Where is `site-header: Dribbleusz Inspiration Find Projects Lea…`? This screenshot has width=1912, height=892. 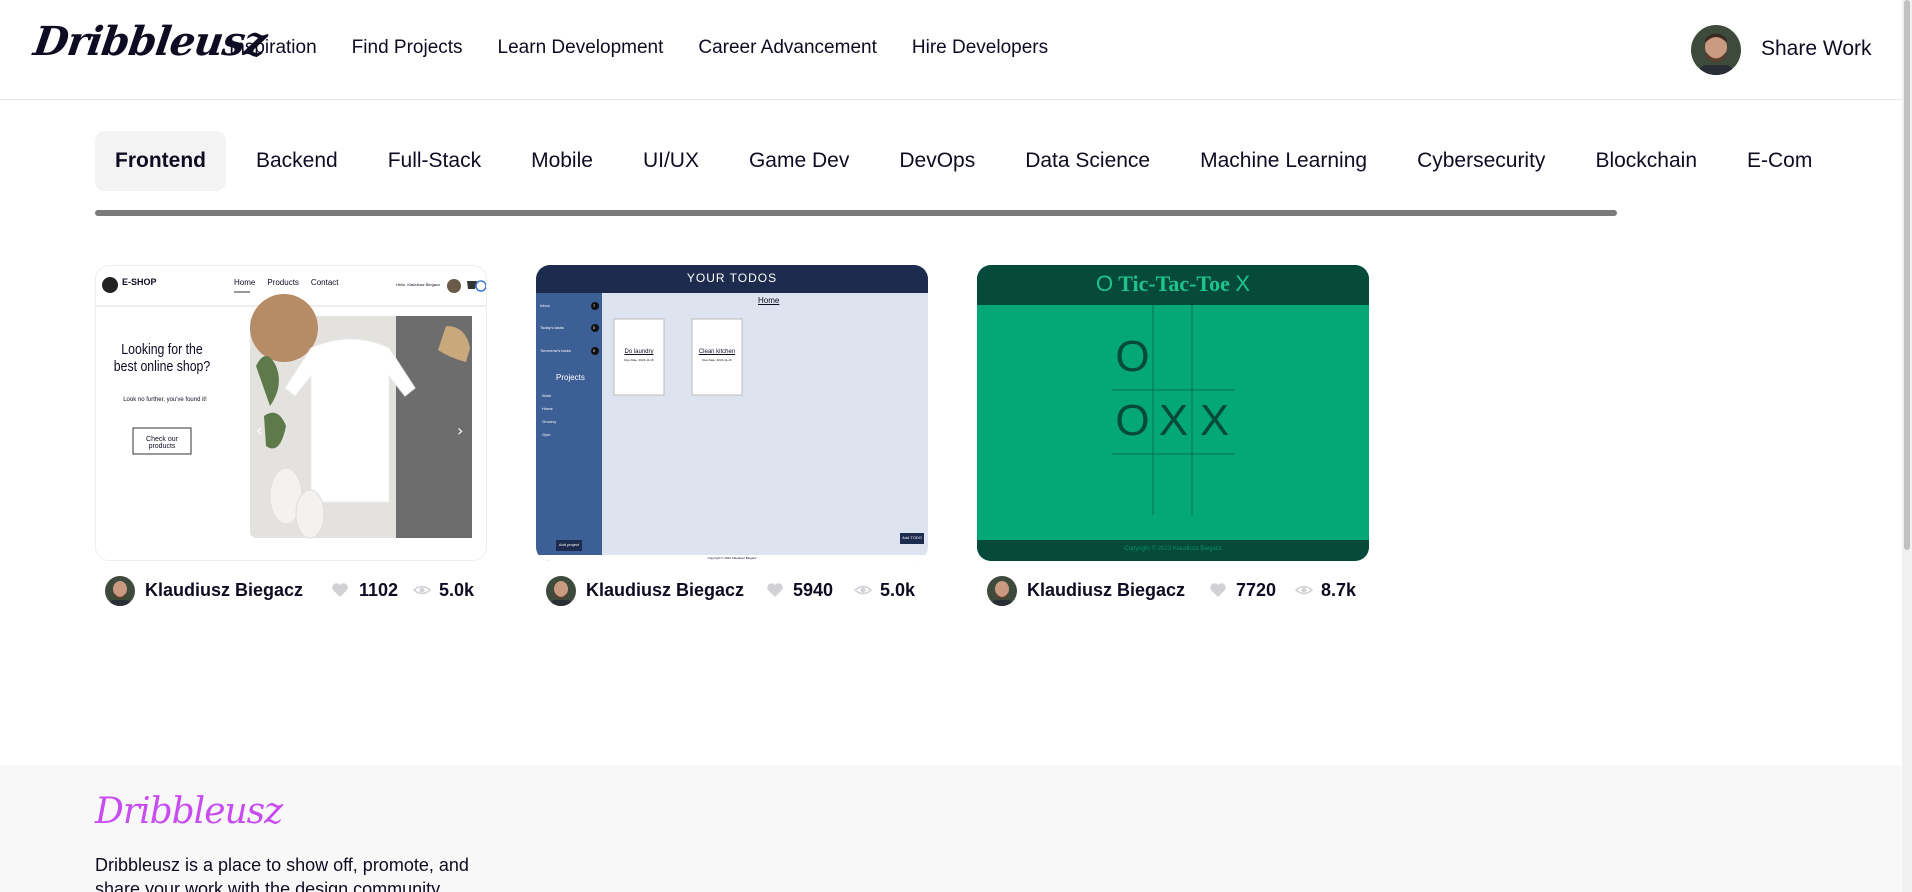 site-header: Dribbleusz Inspiration Find Projects Lea… is located at coordinates (956, 50).